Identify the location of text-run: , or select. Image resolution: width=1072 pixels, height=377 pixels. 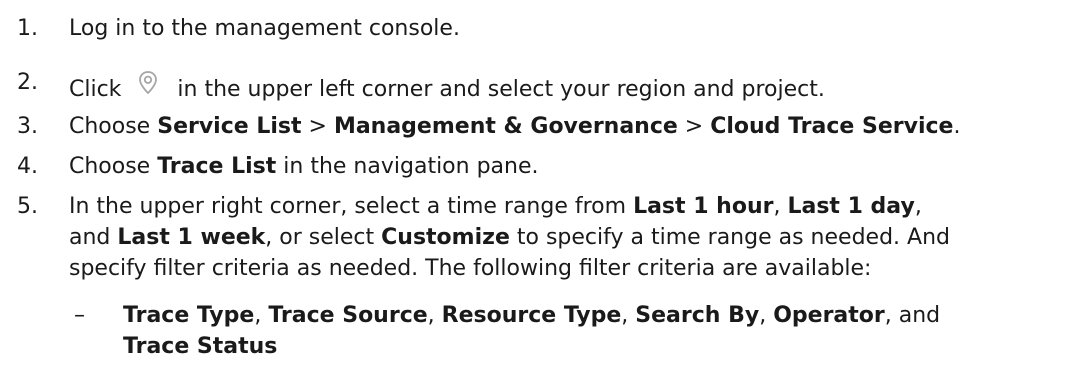
(323, 237).